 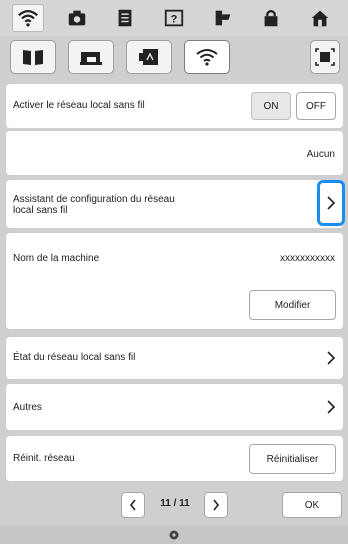 I want to click on machine-name-value: xxxxxxxxxxx, so click(x=307, y=258).